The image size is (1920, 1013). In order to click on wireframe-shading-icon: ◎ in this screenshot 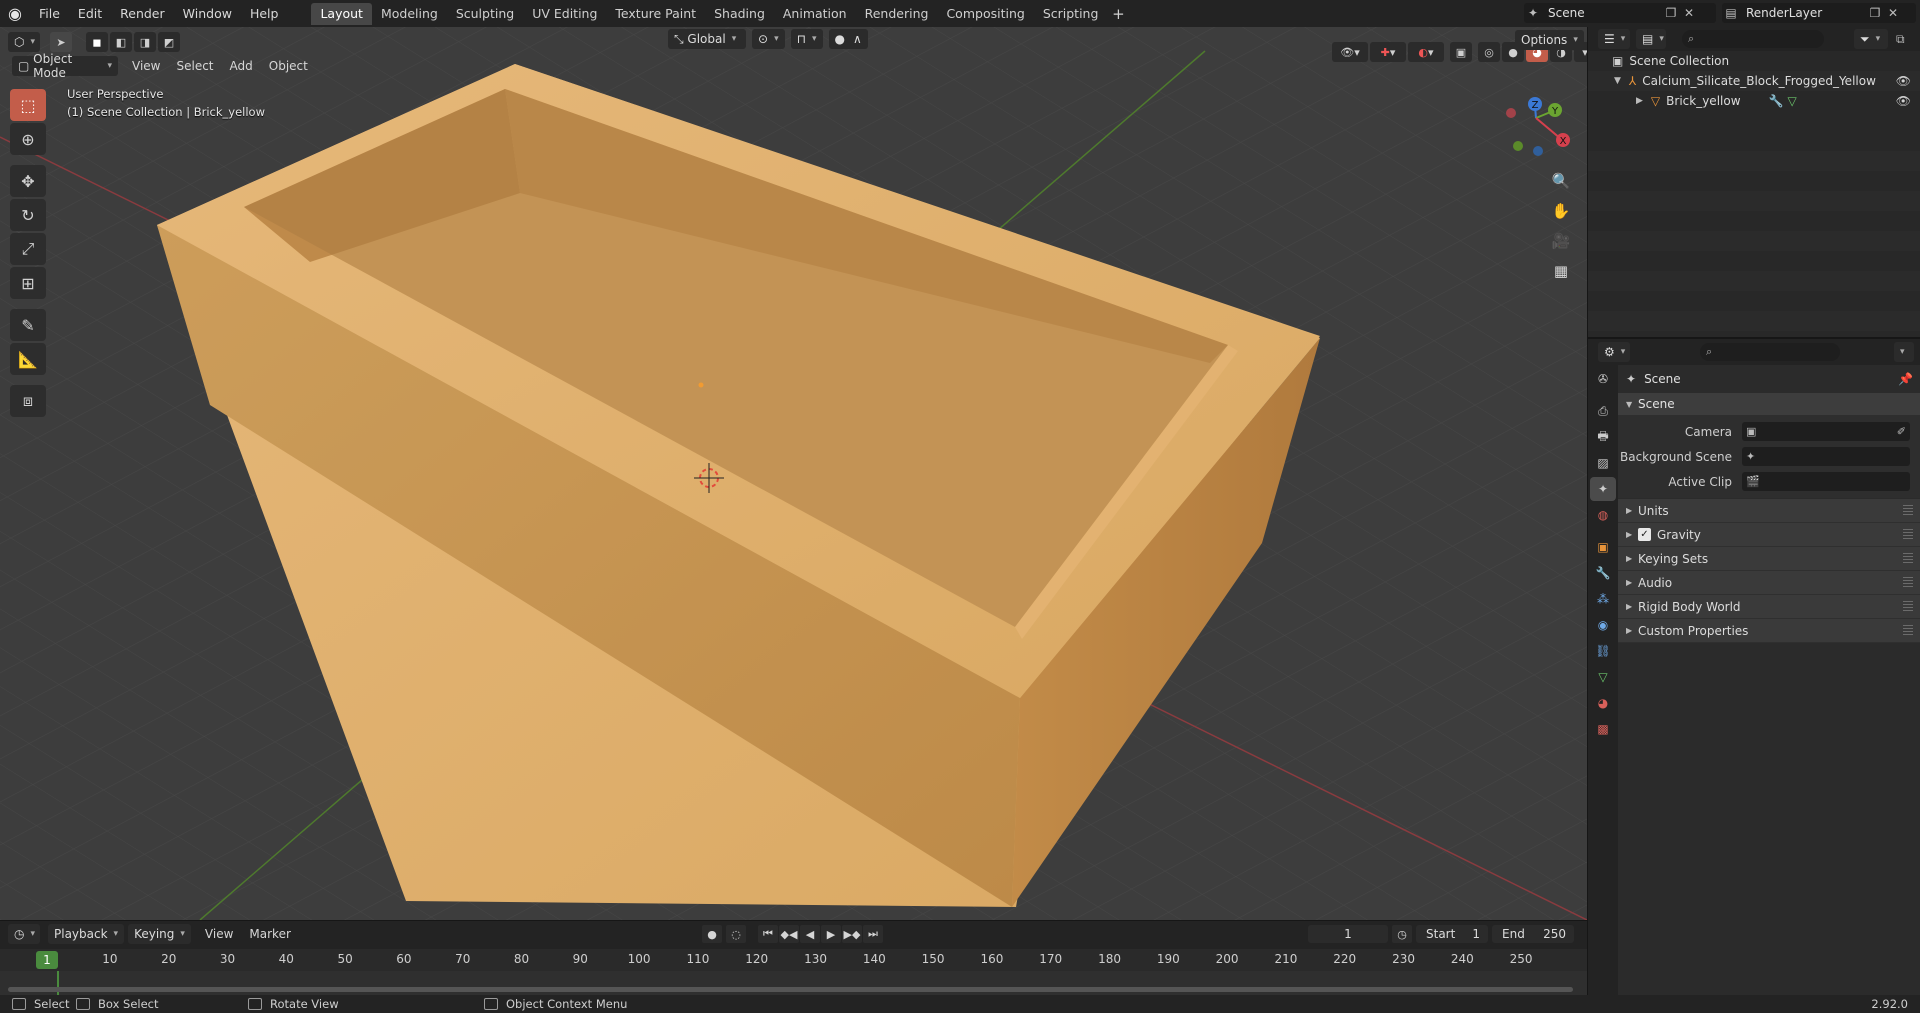, I will do `click(1489, 52)`.